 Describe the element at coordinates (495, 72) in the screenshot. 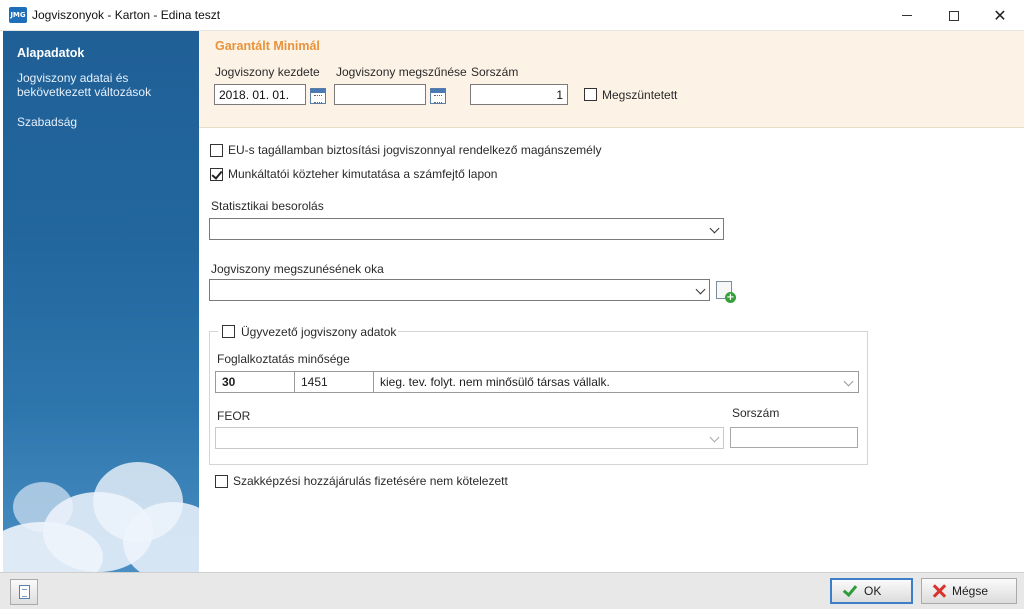

I see `serial-label: Sorszám` at that location.